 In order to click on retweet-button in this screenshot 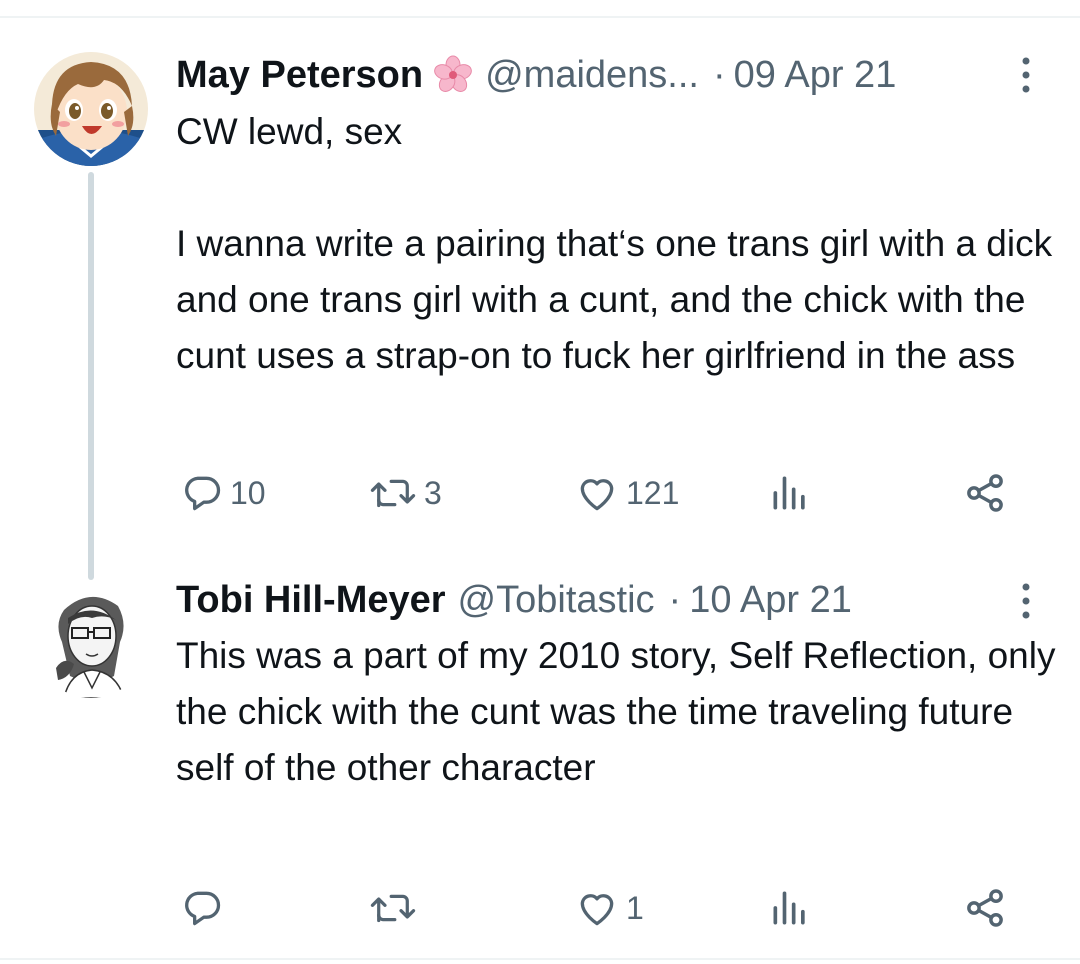, I will do `click(396, 908)`.